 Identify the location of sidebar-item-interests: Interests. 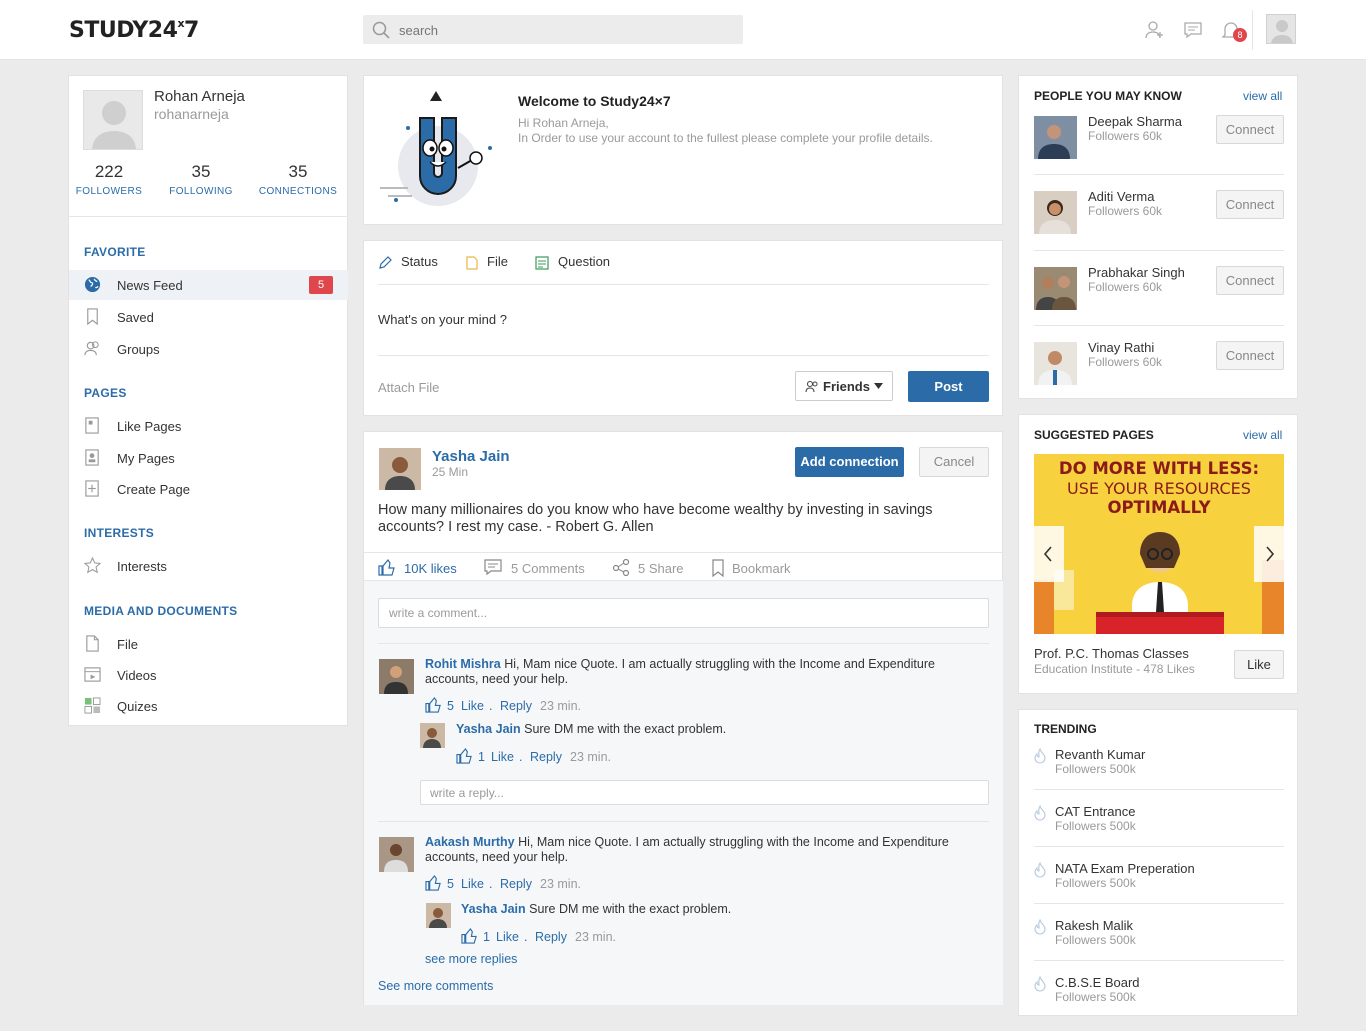
(208, 566).